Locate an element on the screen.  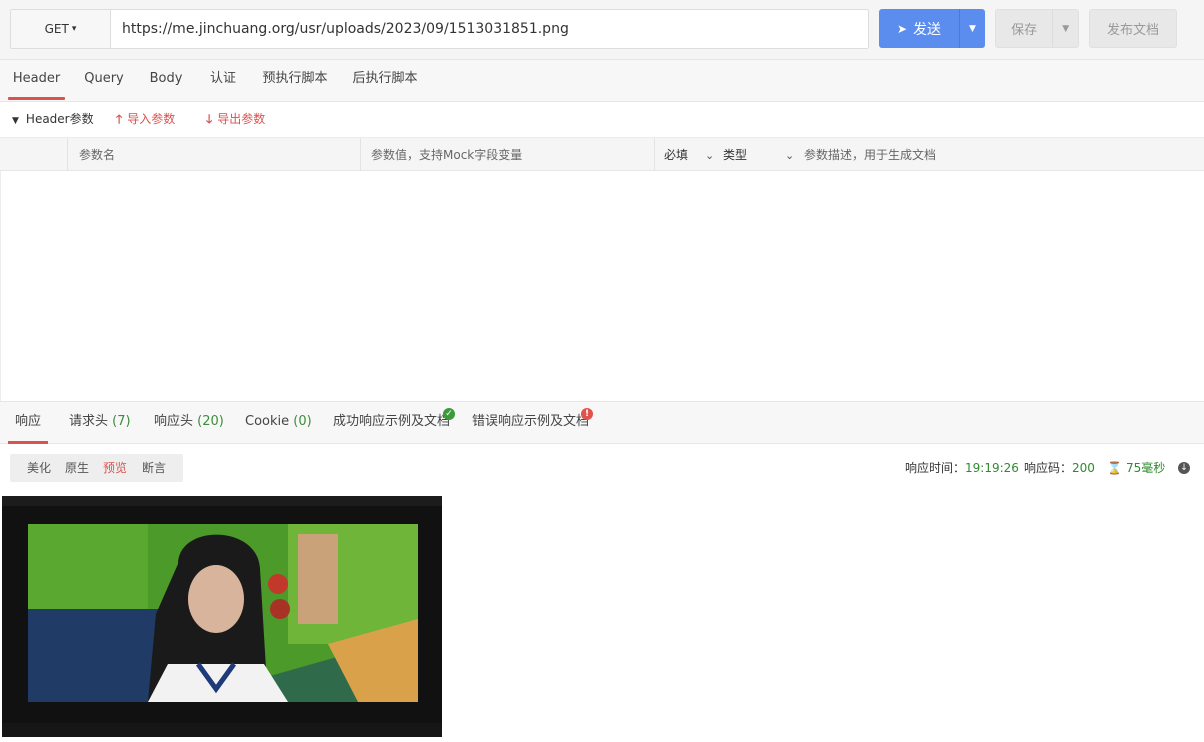
video-frame-picture is located at coordinates (223, 613).